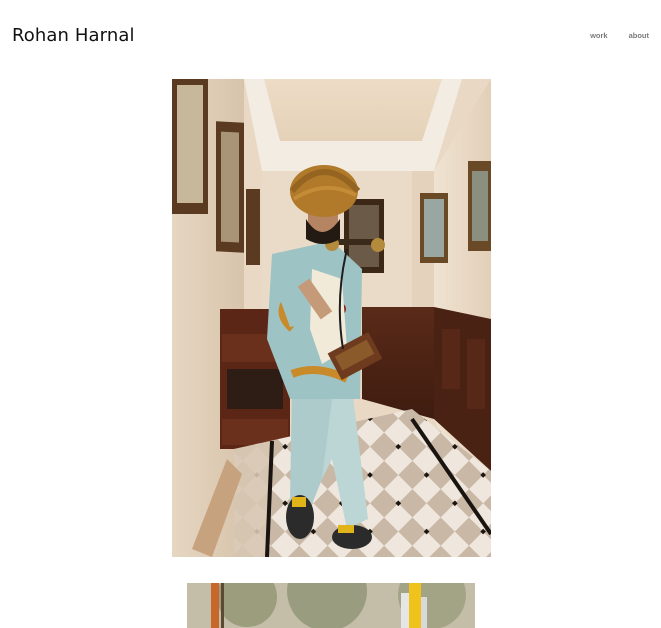  What do you see at coordinates (73, 36) in the screenshot?
I see `site-title: Rohan Harnal` at bounding box center [73, 36].